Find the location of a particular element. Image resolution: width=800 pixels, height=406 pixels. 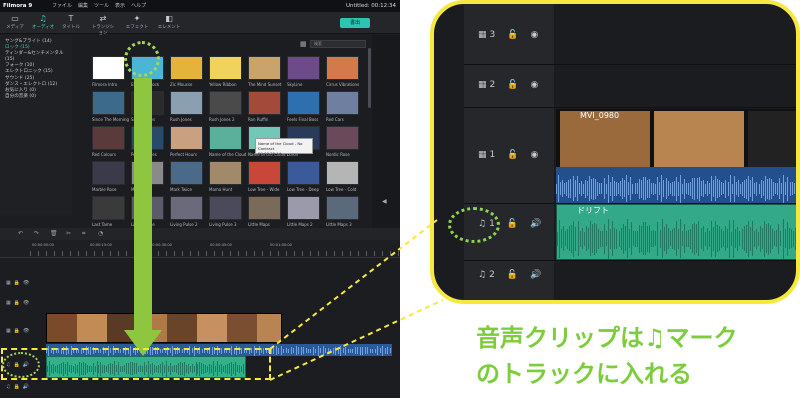

media-item: Feels Final Boss is located at coordinates (307, 106).